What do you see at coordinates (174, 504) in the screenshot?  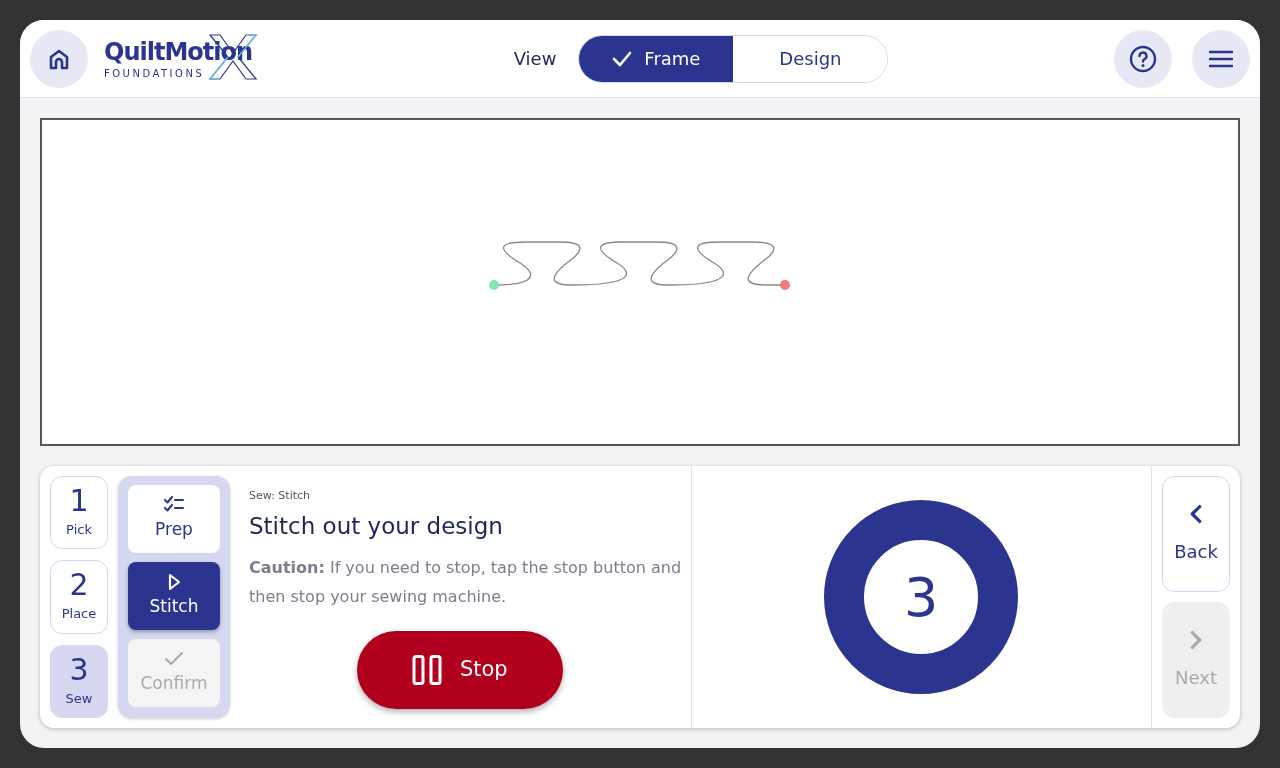 I see `checklist-icon` at bounding box center [174, 504].